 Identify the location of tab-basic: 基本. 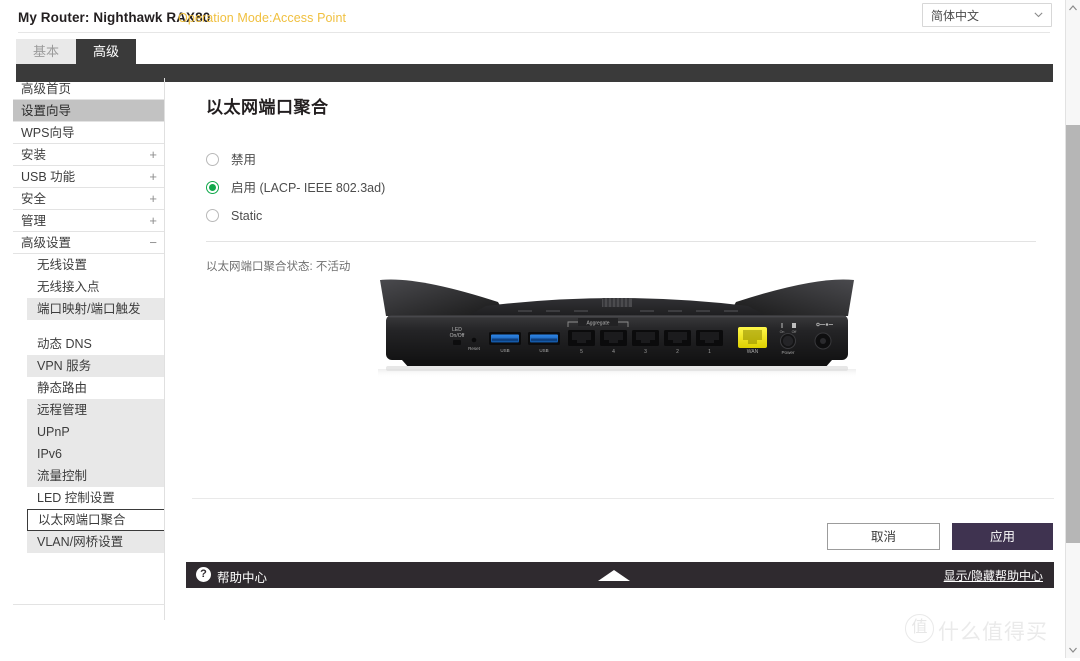
(46, 51).